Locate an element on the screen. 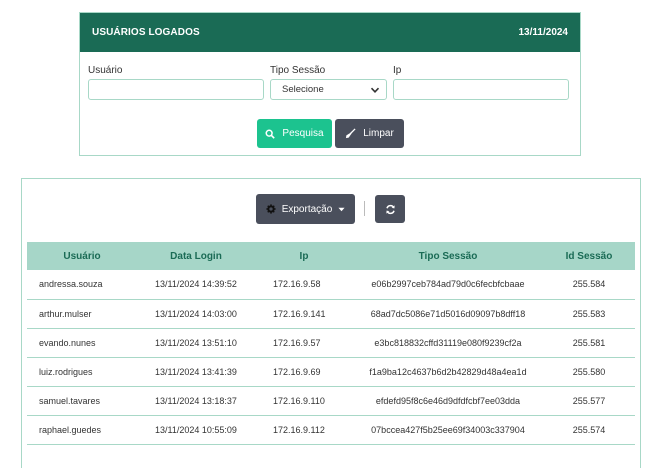 The height and width of the screenshot is (468, 653). cell-id-sessao: 255.581 is located at coordinates (589, 343).